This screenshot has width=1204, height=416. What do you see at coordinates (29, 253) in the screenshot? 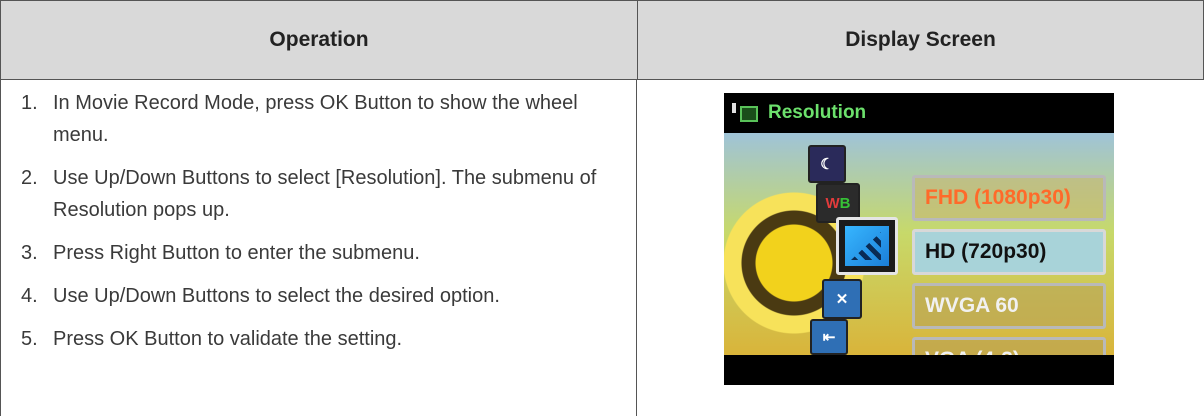
I see `step-number: 3.` at bounding box center [29, 253].